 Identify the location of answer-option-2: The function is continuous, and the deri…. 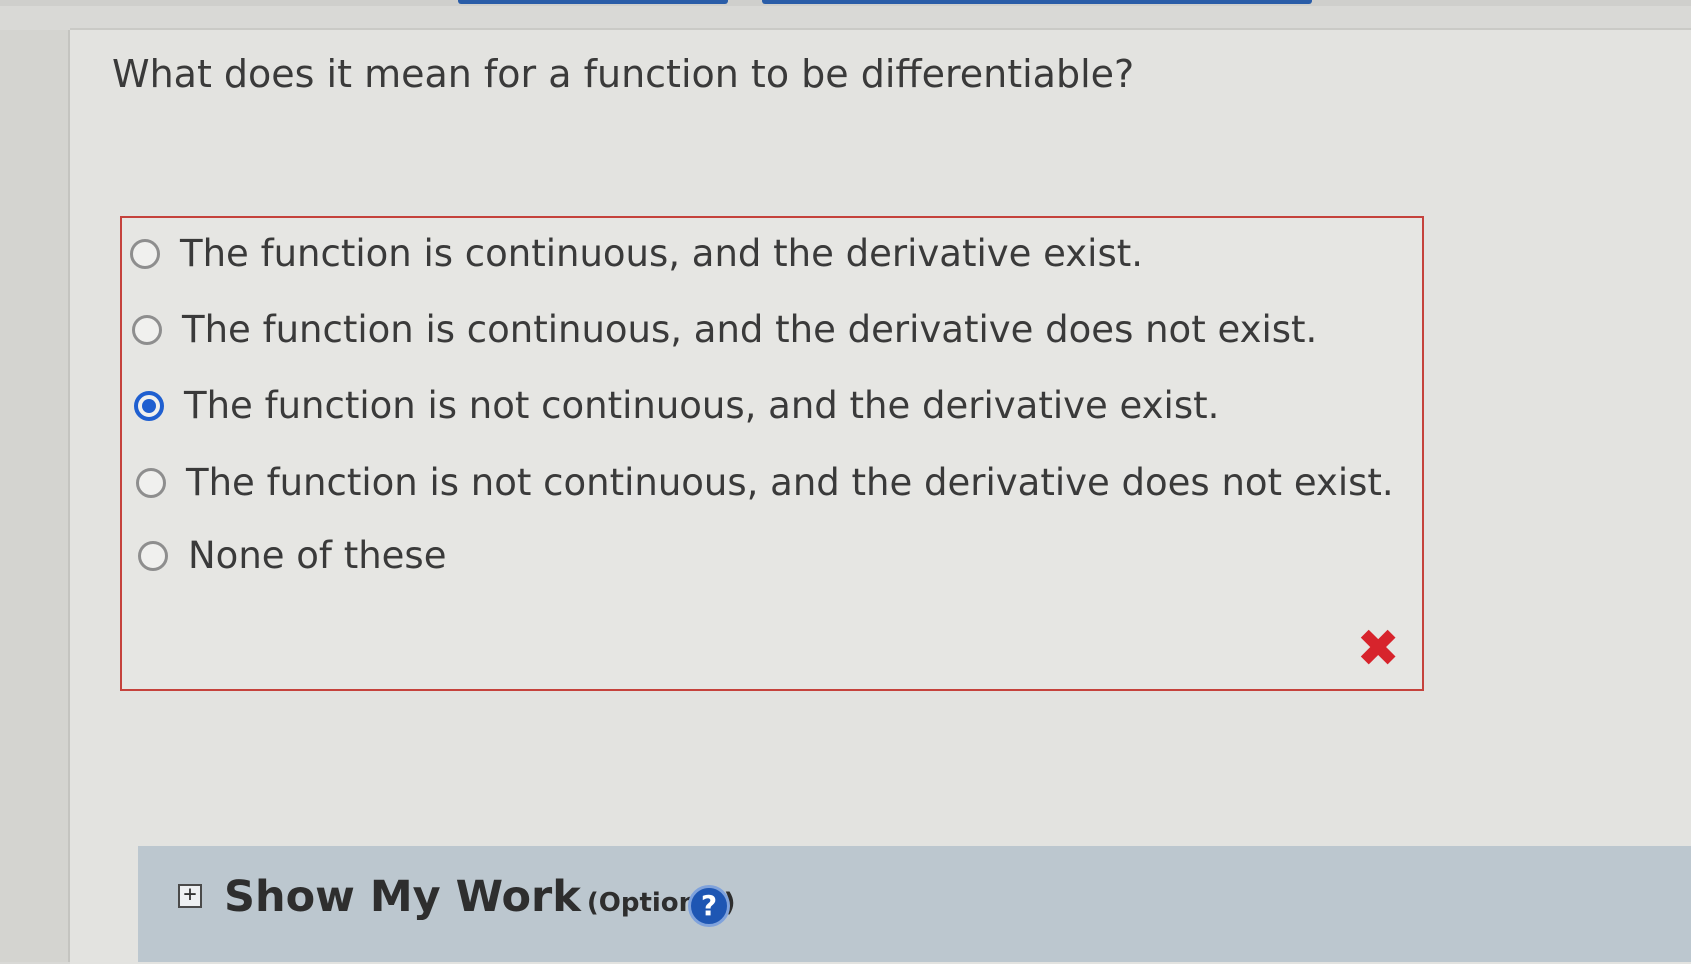
(724, 329).